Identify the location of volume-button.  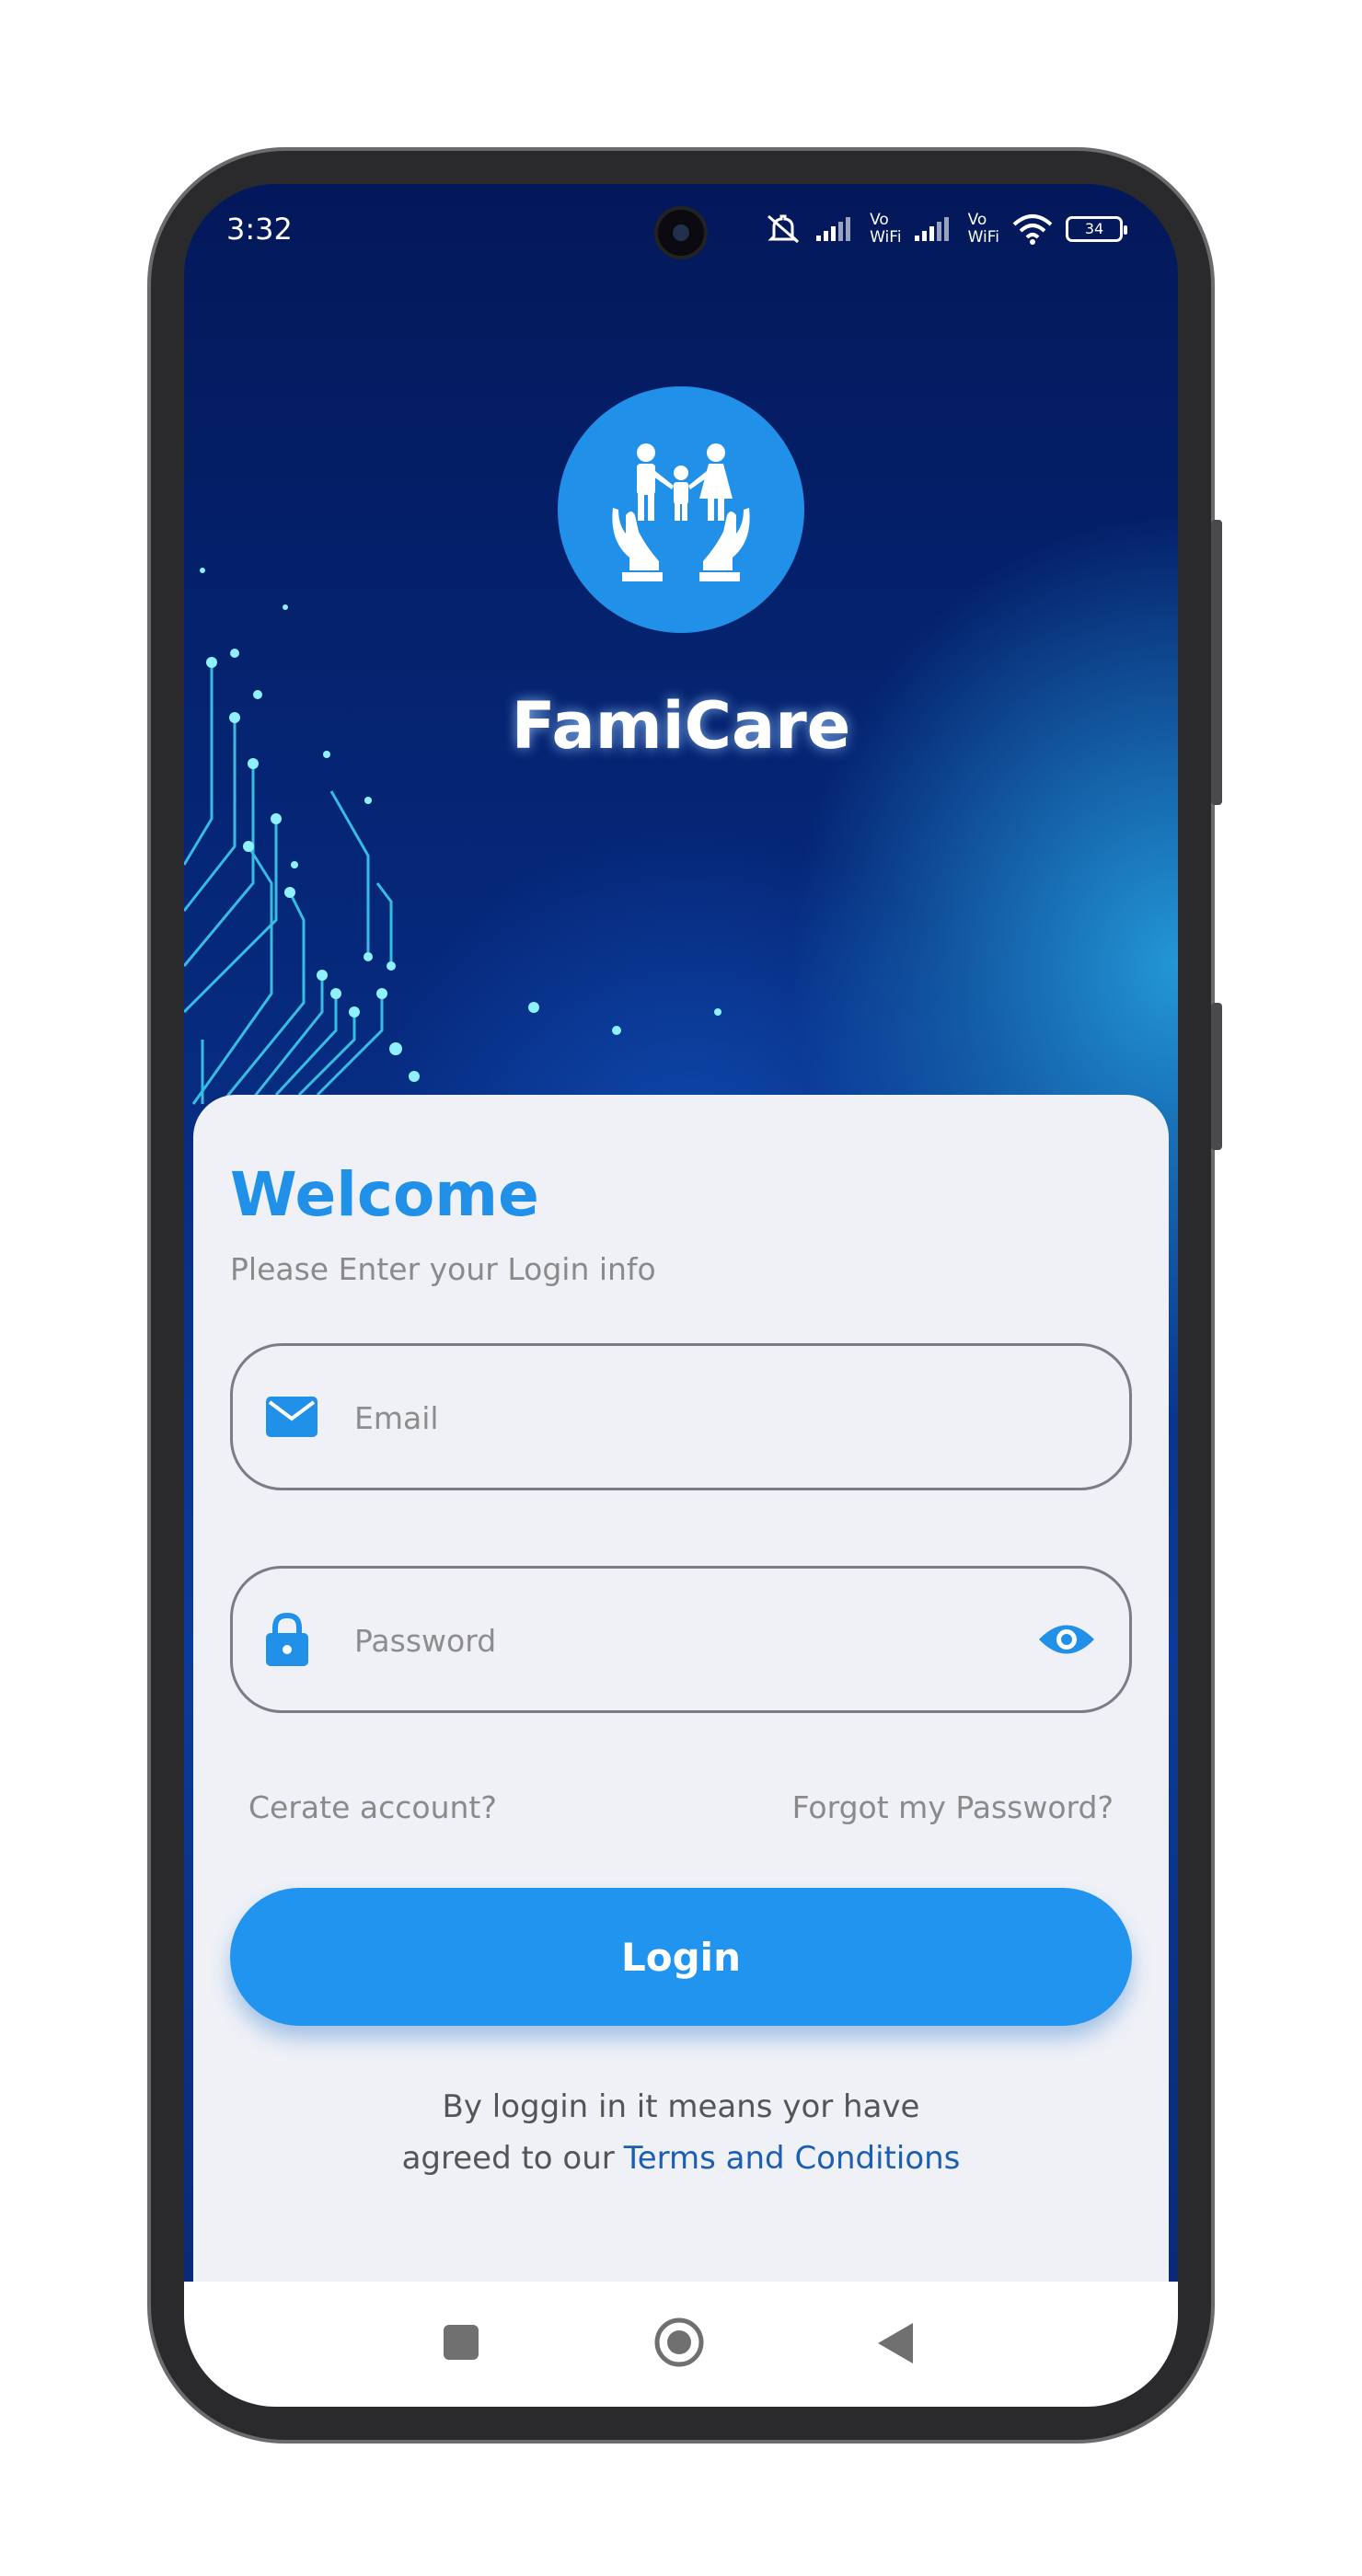
(1217, 662).